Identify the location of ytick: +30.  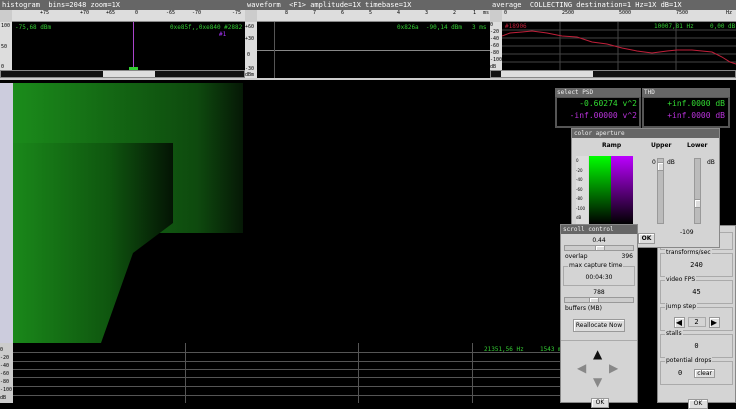
(250, 39).